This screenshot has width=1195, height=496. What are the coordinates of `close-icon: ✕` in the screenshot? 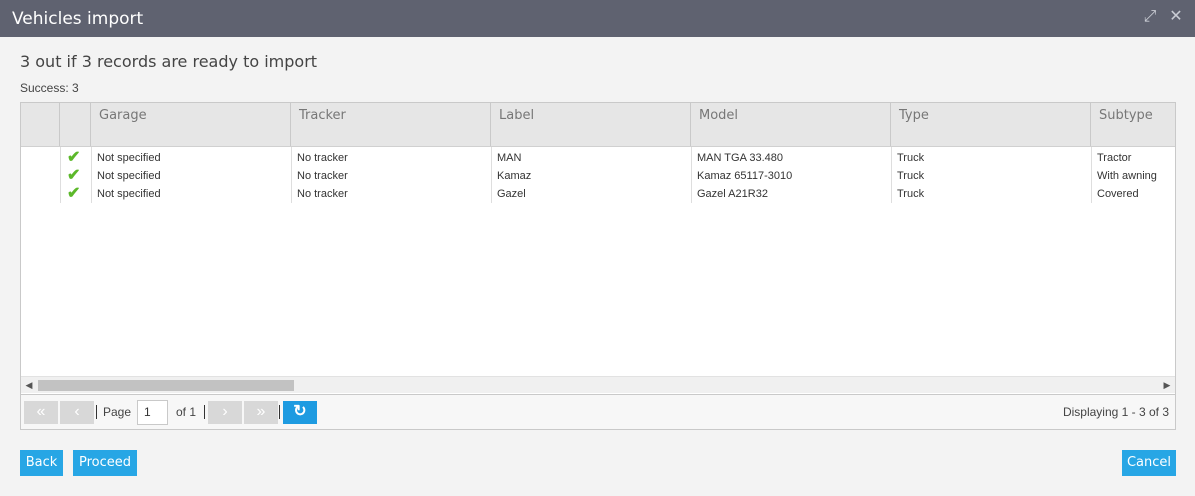 It's located at (1176, 17).